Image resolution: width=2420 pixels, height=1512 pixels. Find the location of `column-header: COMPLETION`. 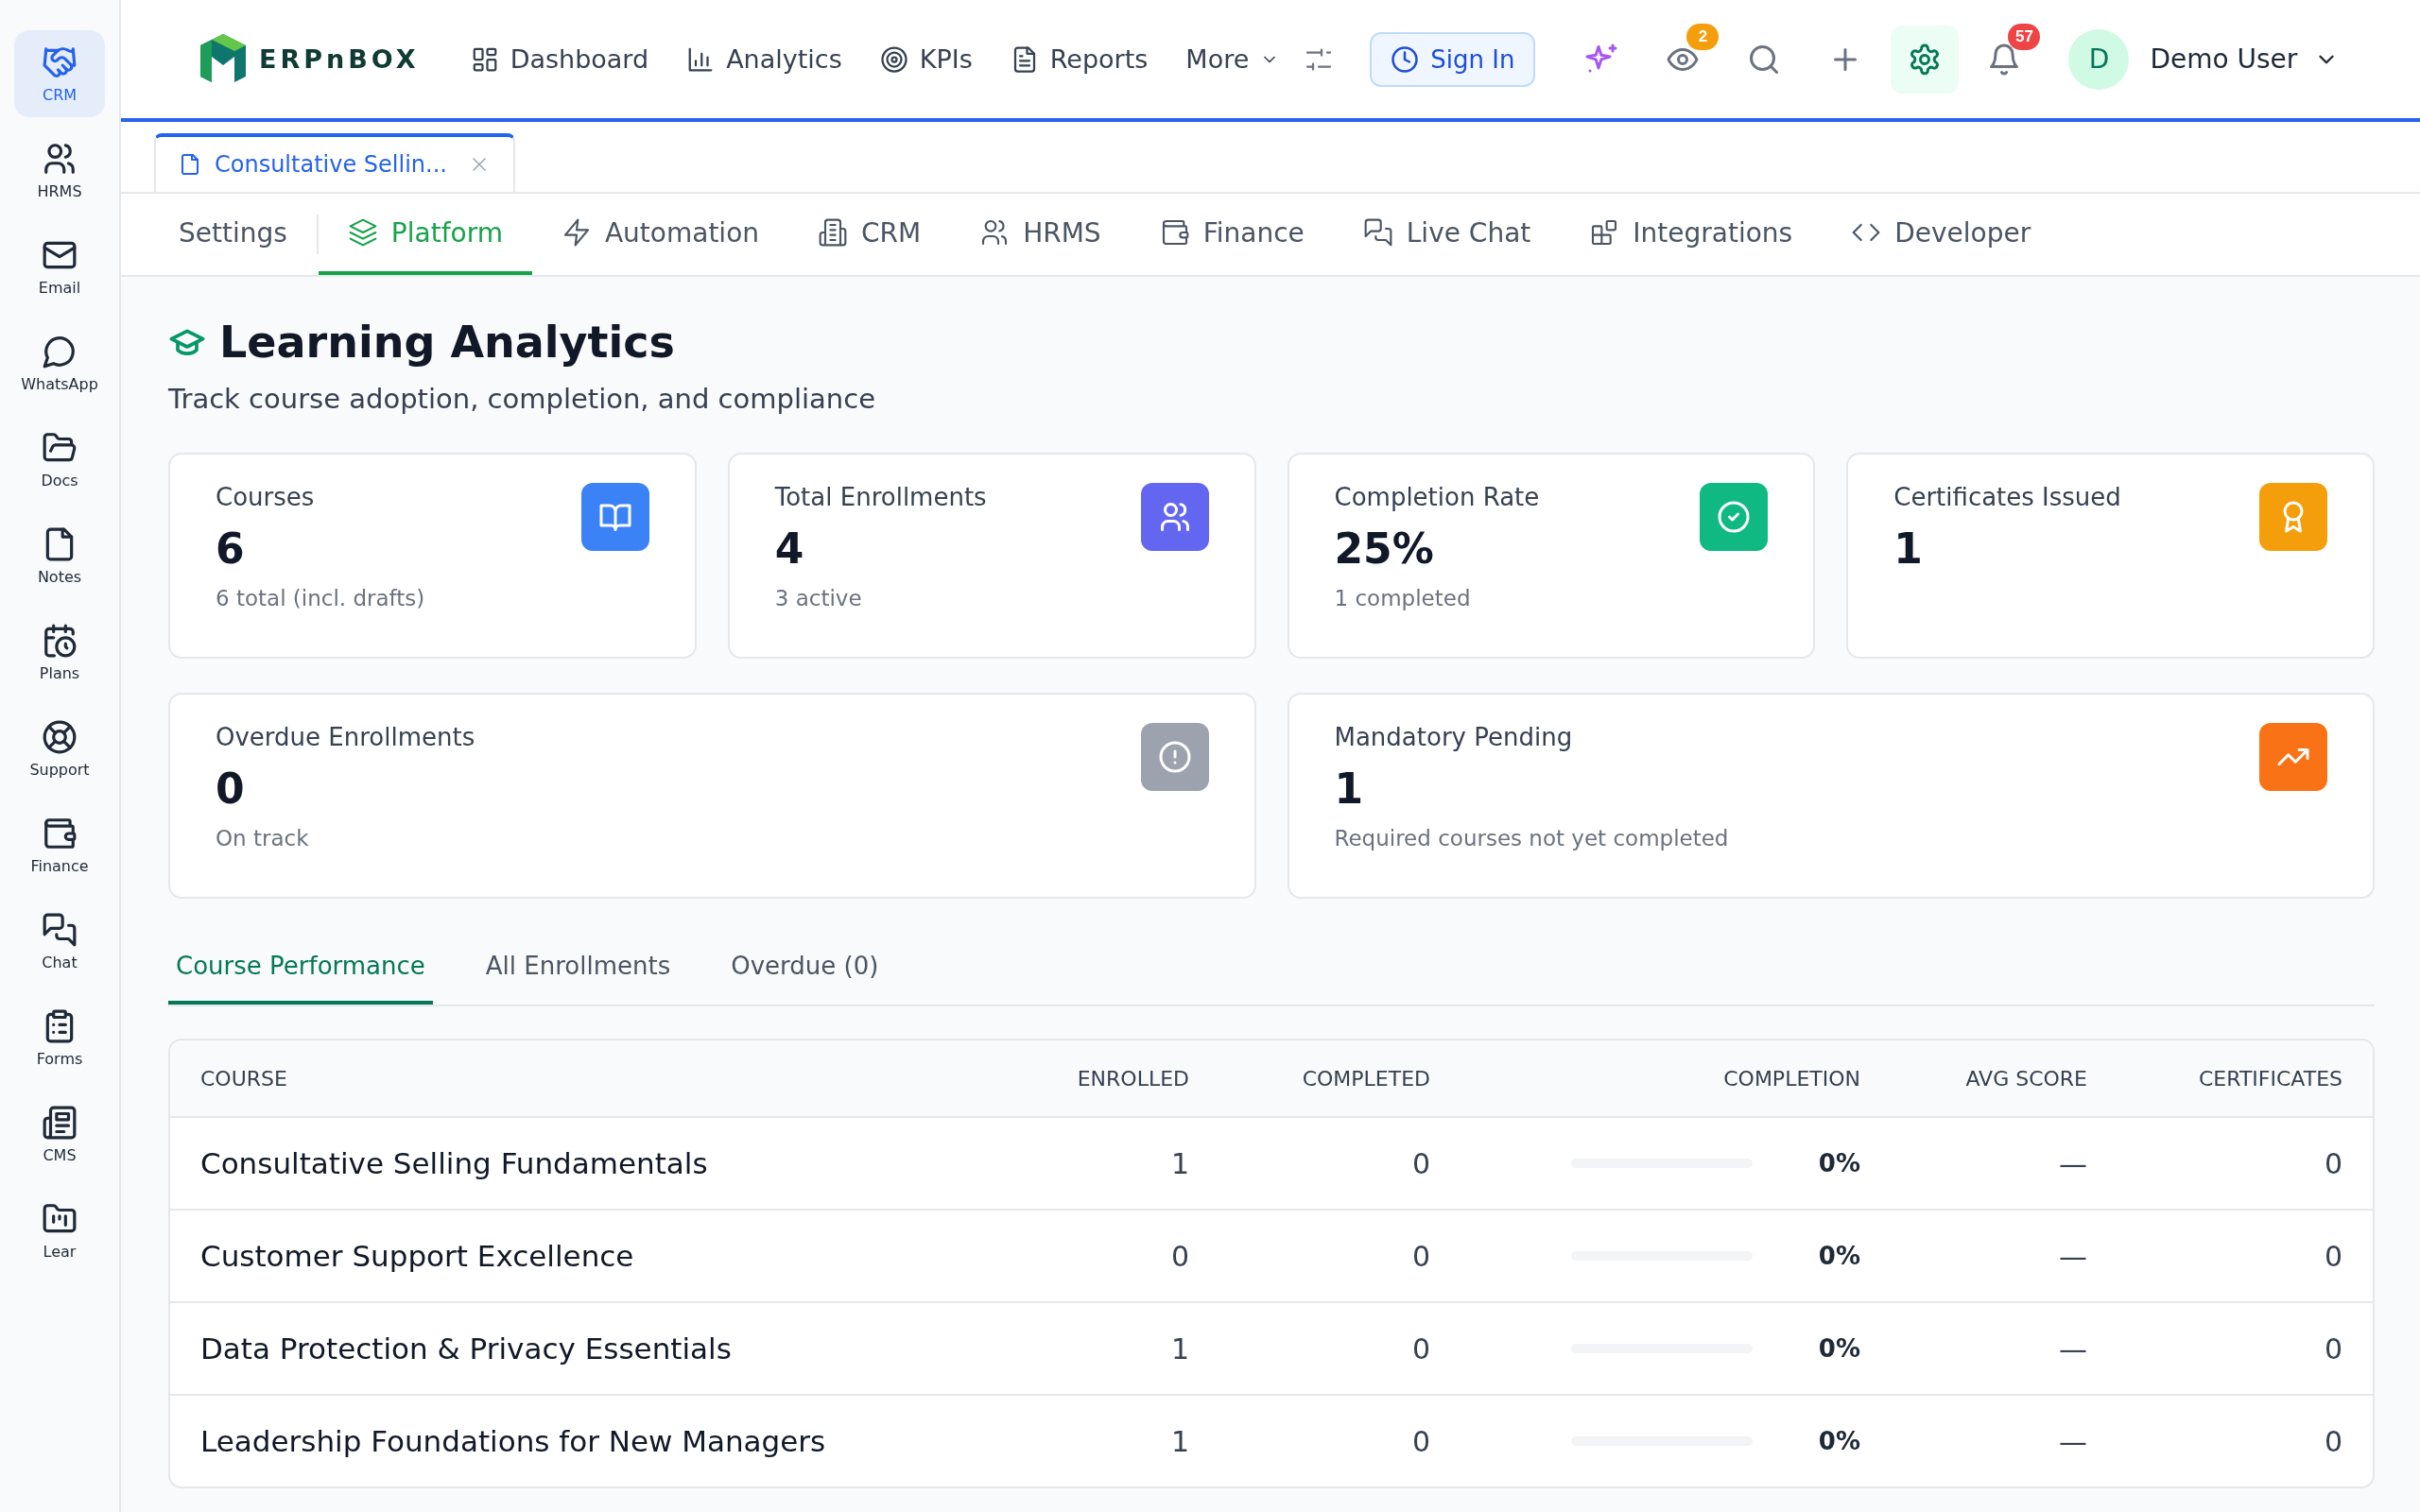

column-header: COMPLETION is located at coordinates (1791, 1078).